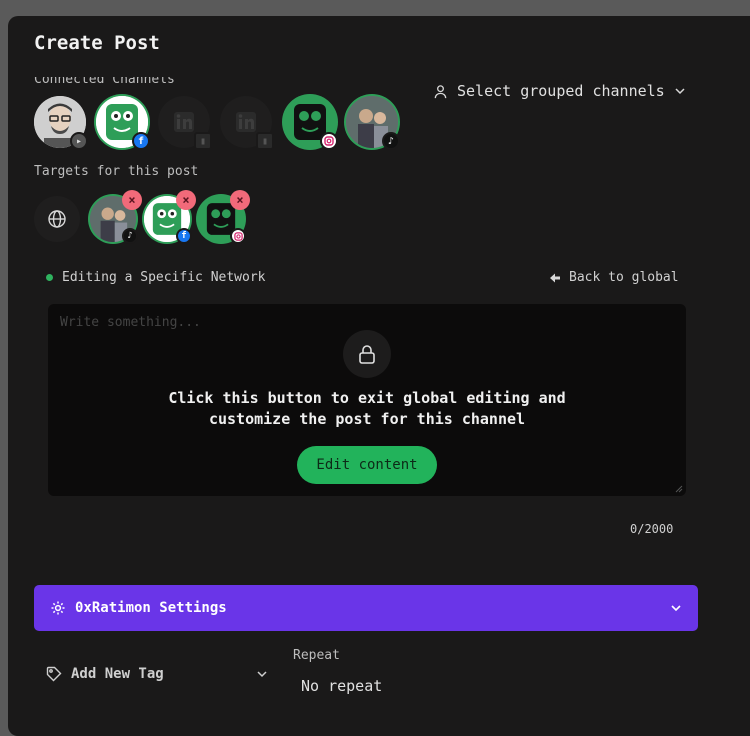  I want to click on repeat-select: No repeat, so click(341, 686).